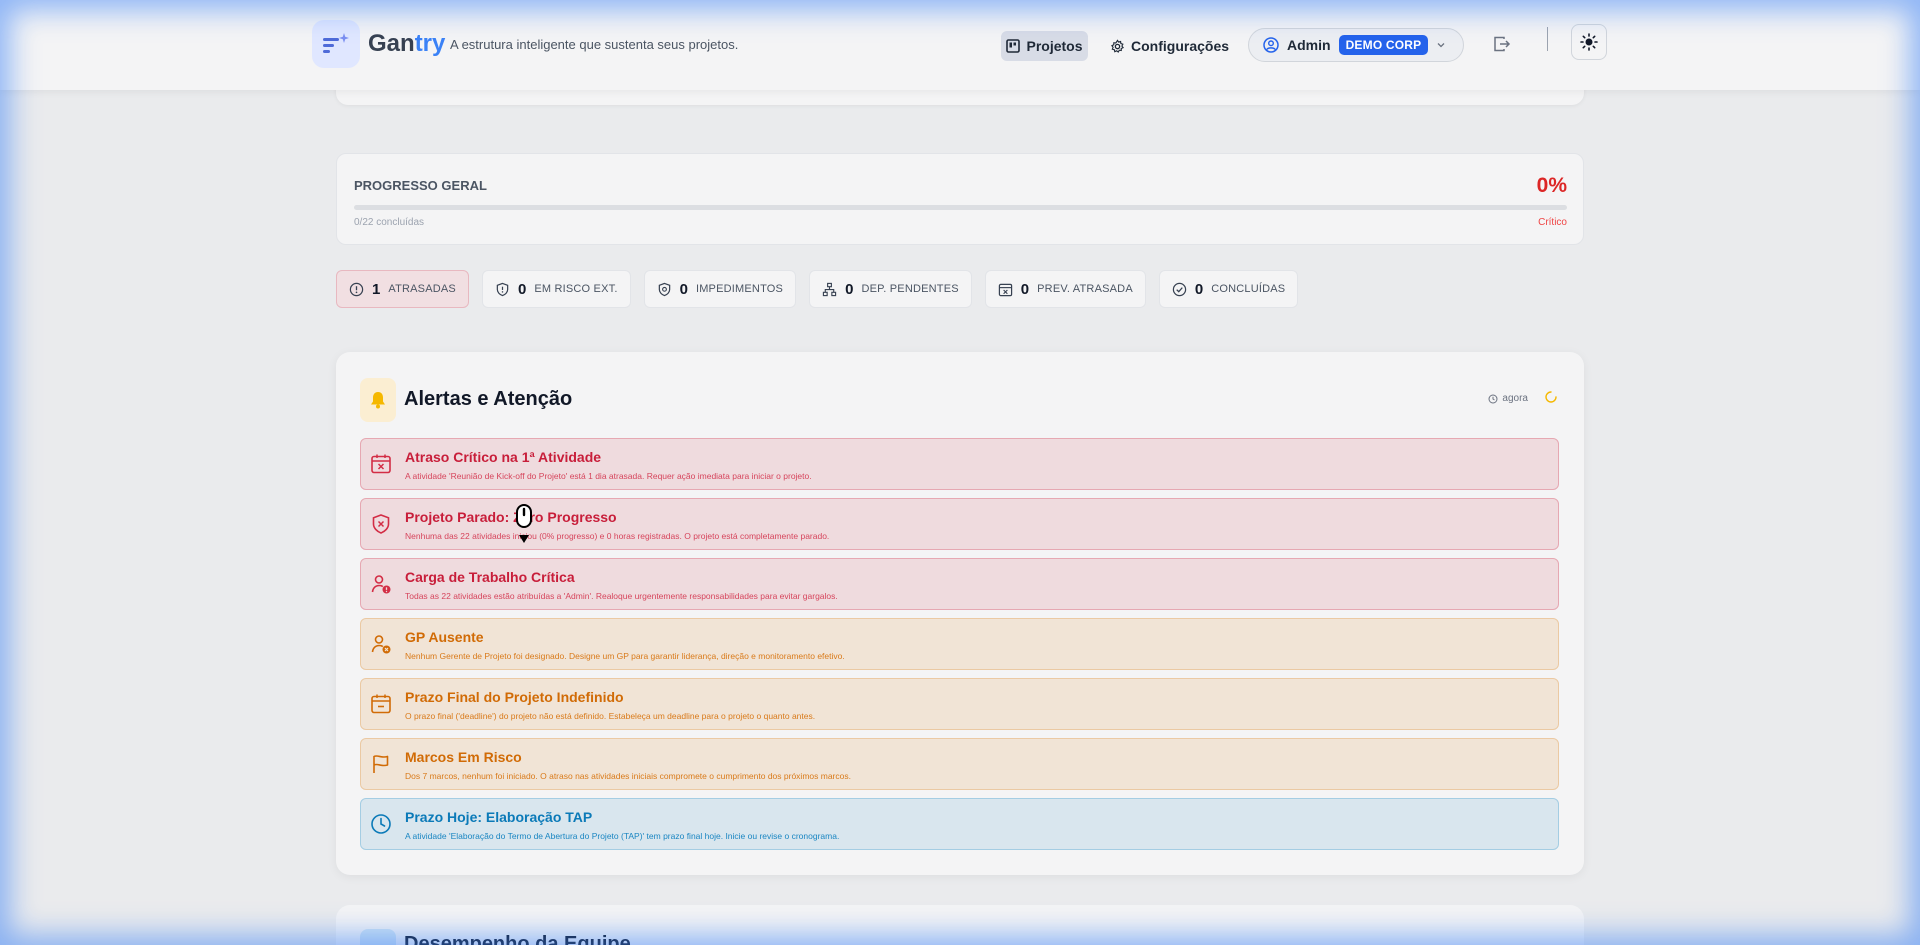 This screenshot has width=1920, height=945. Describe the element at coordinates (407, 43) in the screenshot. I see `brand-name: Gantry` at that location.